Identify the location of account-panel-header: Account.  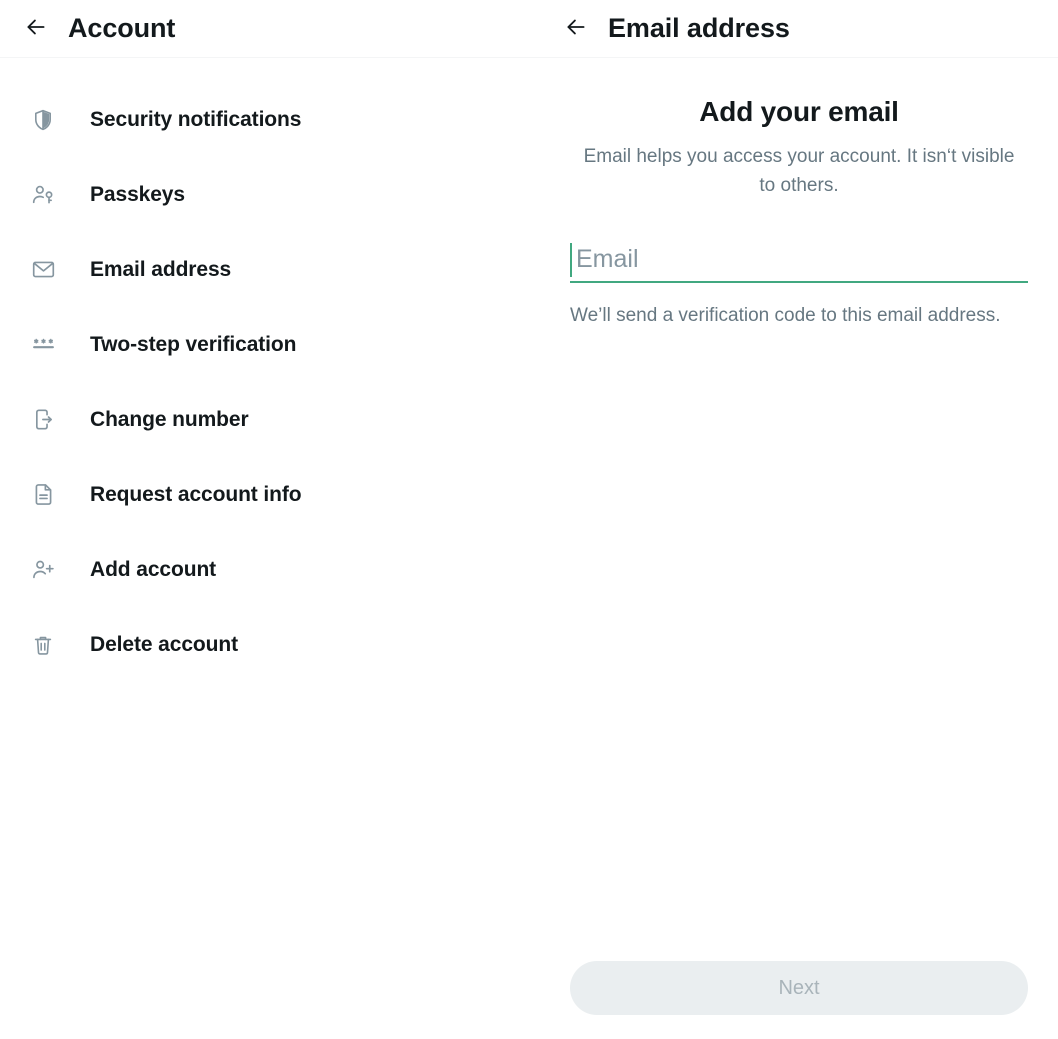
(270, 29).